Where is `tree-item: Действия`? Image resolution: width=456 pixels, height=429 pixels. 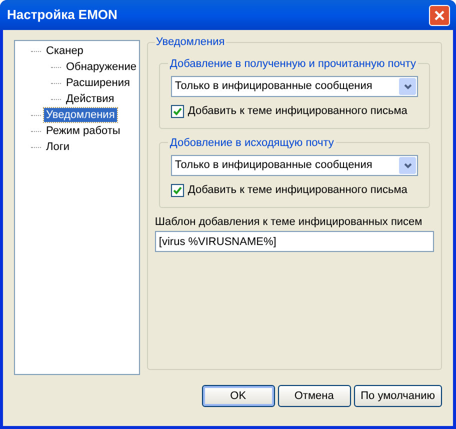 tree-item: Действия is located at coordinates (90, 99).